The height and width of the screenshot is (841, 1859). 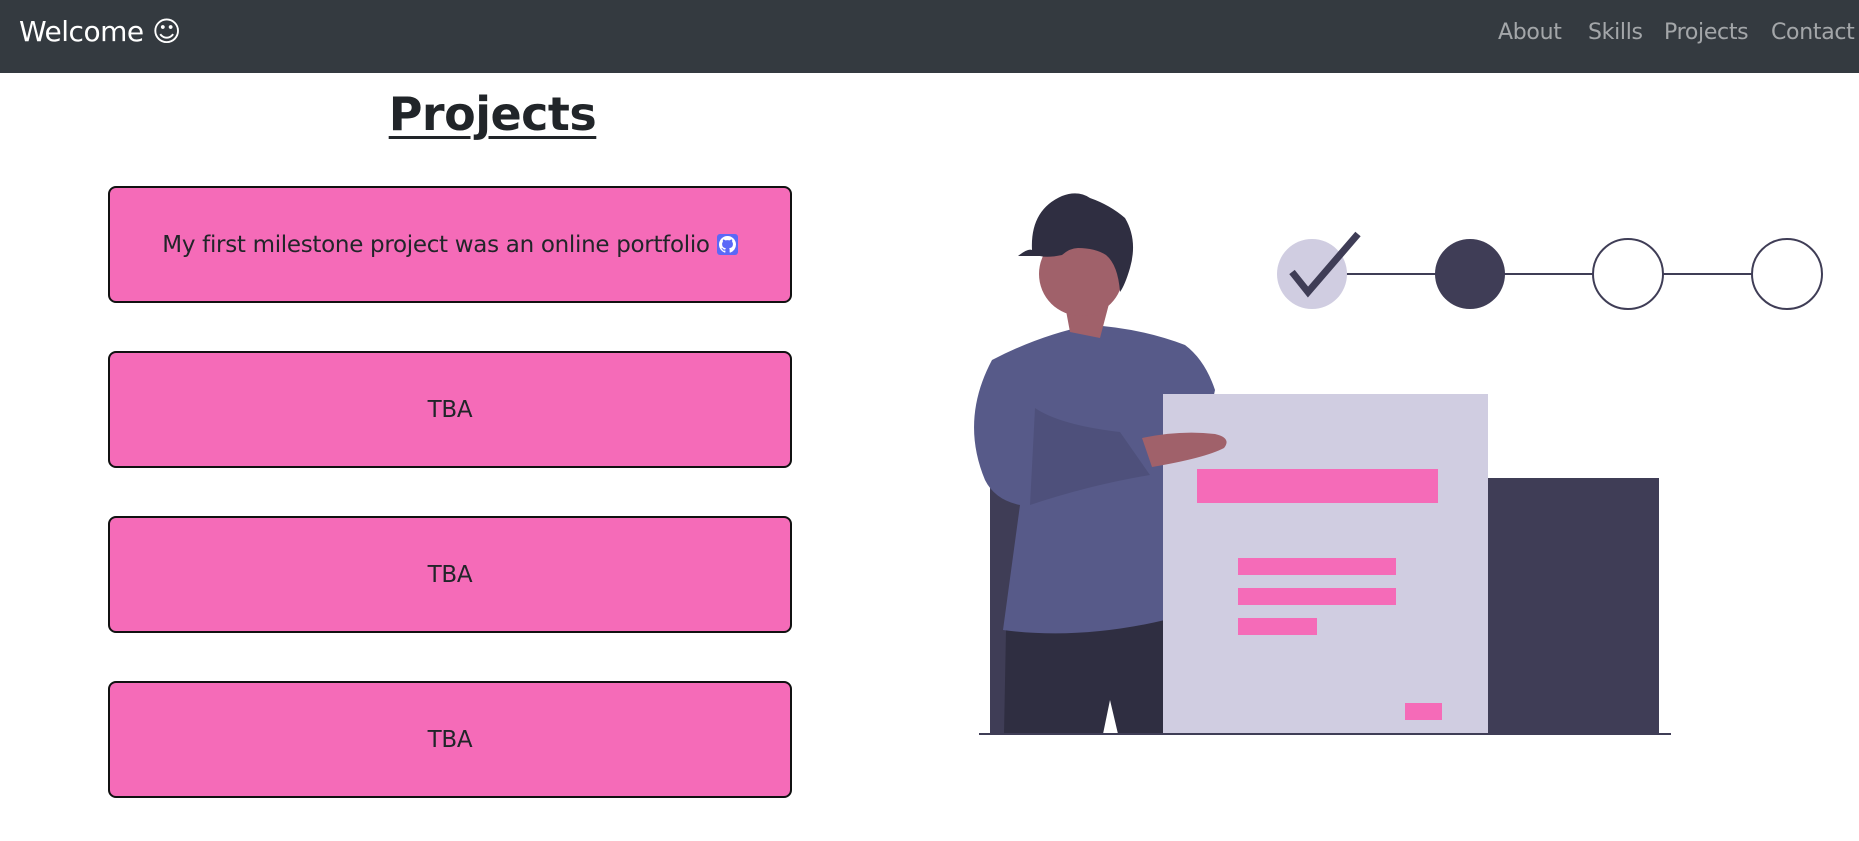 I want to click on nav-link-contact: Contact, so click(x=1813, y=33).